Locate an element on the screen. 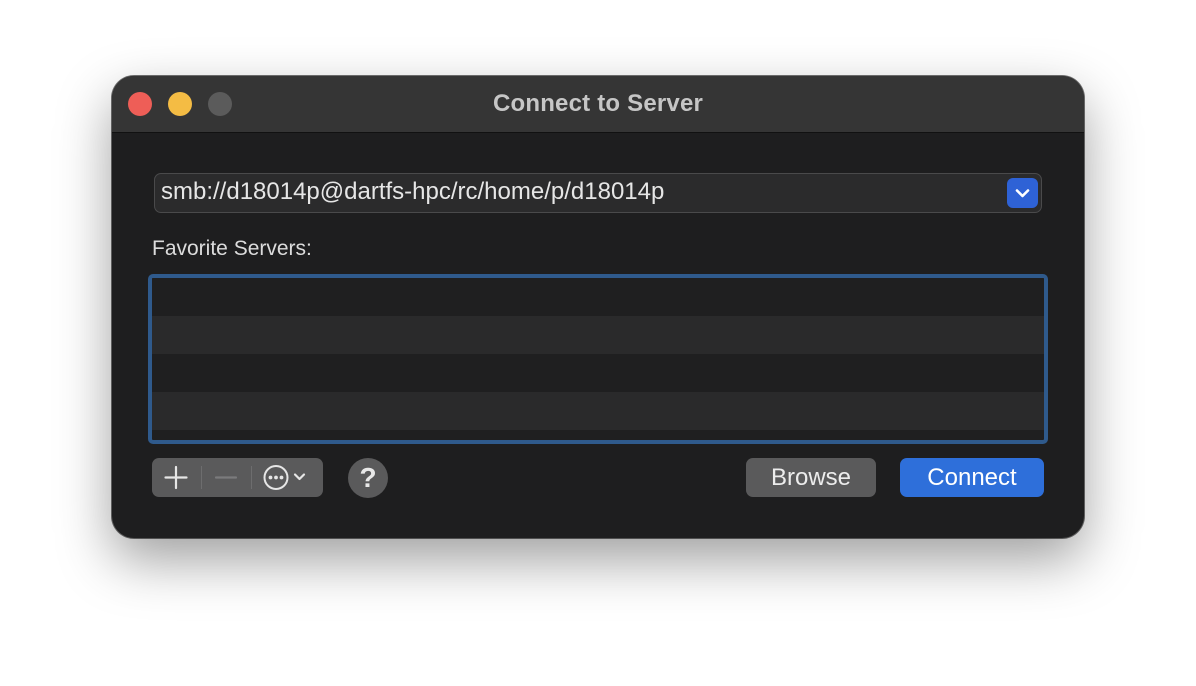 The image size is (1196, 686). title-bar: Connect to Server is located at coordinates (598, 104).